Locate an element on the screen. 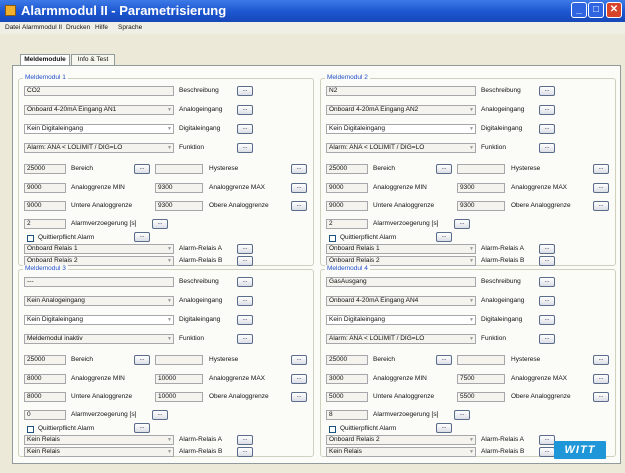 This screenshot has width=625, height=473. alarmverzoegerung-field: 0 is located at coordinates (45, 415).